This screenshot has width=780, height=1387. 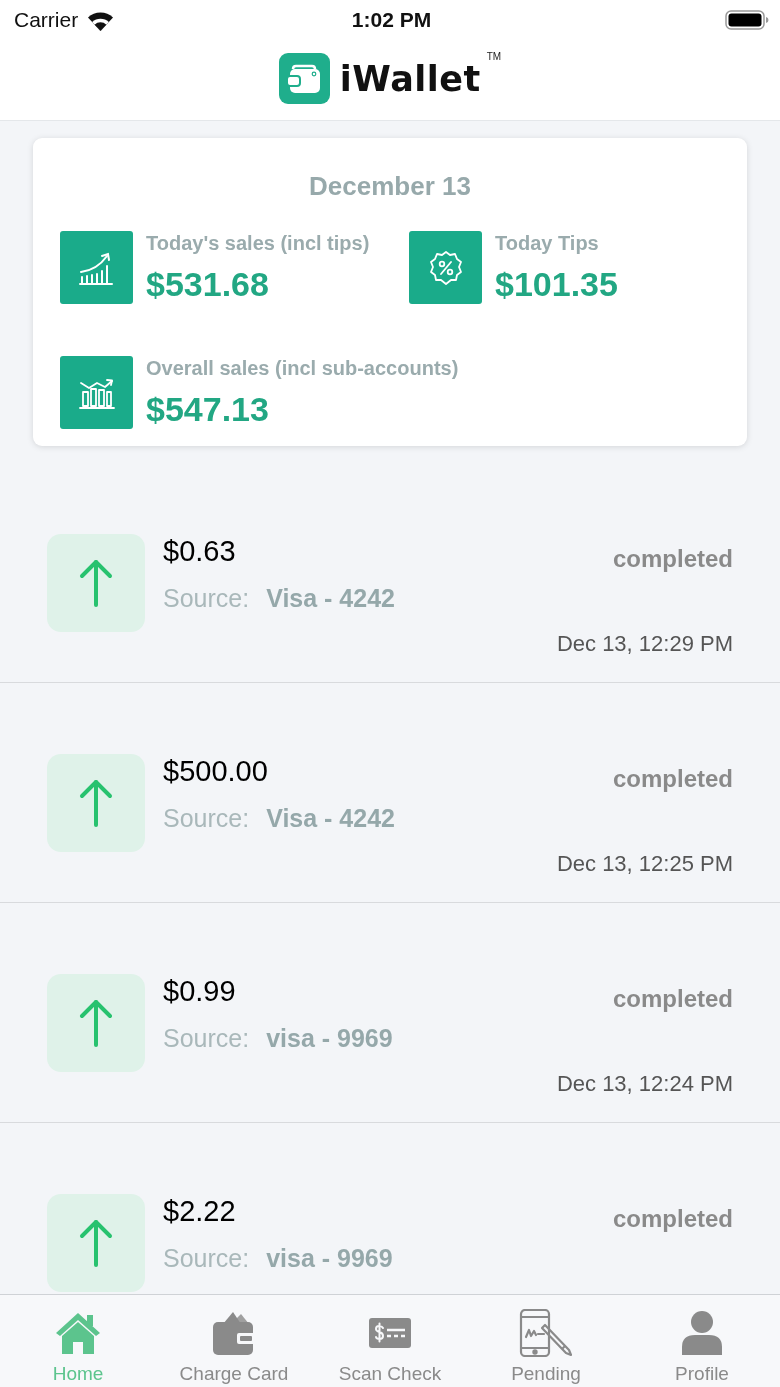 What do you see at coordinates (216, 771) in the screenshot?
I see `transaction-amount: $500.00` at bounding box center [216, 771].